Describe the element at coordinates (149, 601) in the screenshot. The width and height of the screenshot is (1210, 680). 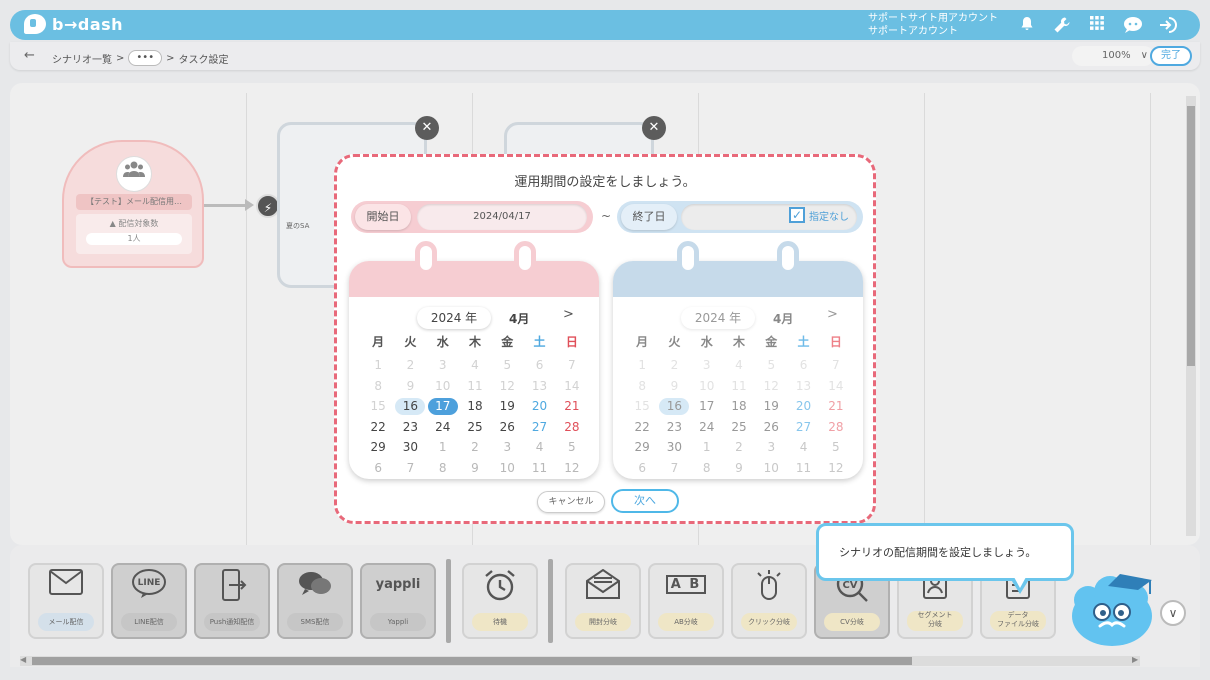
I see `tool-line-delivery: LINE LINE配信` at that location.